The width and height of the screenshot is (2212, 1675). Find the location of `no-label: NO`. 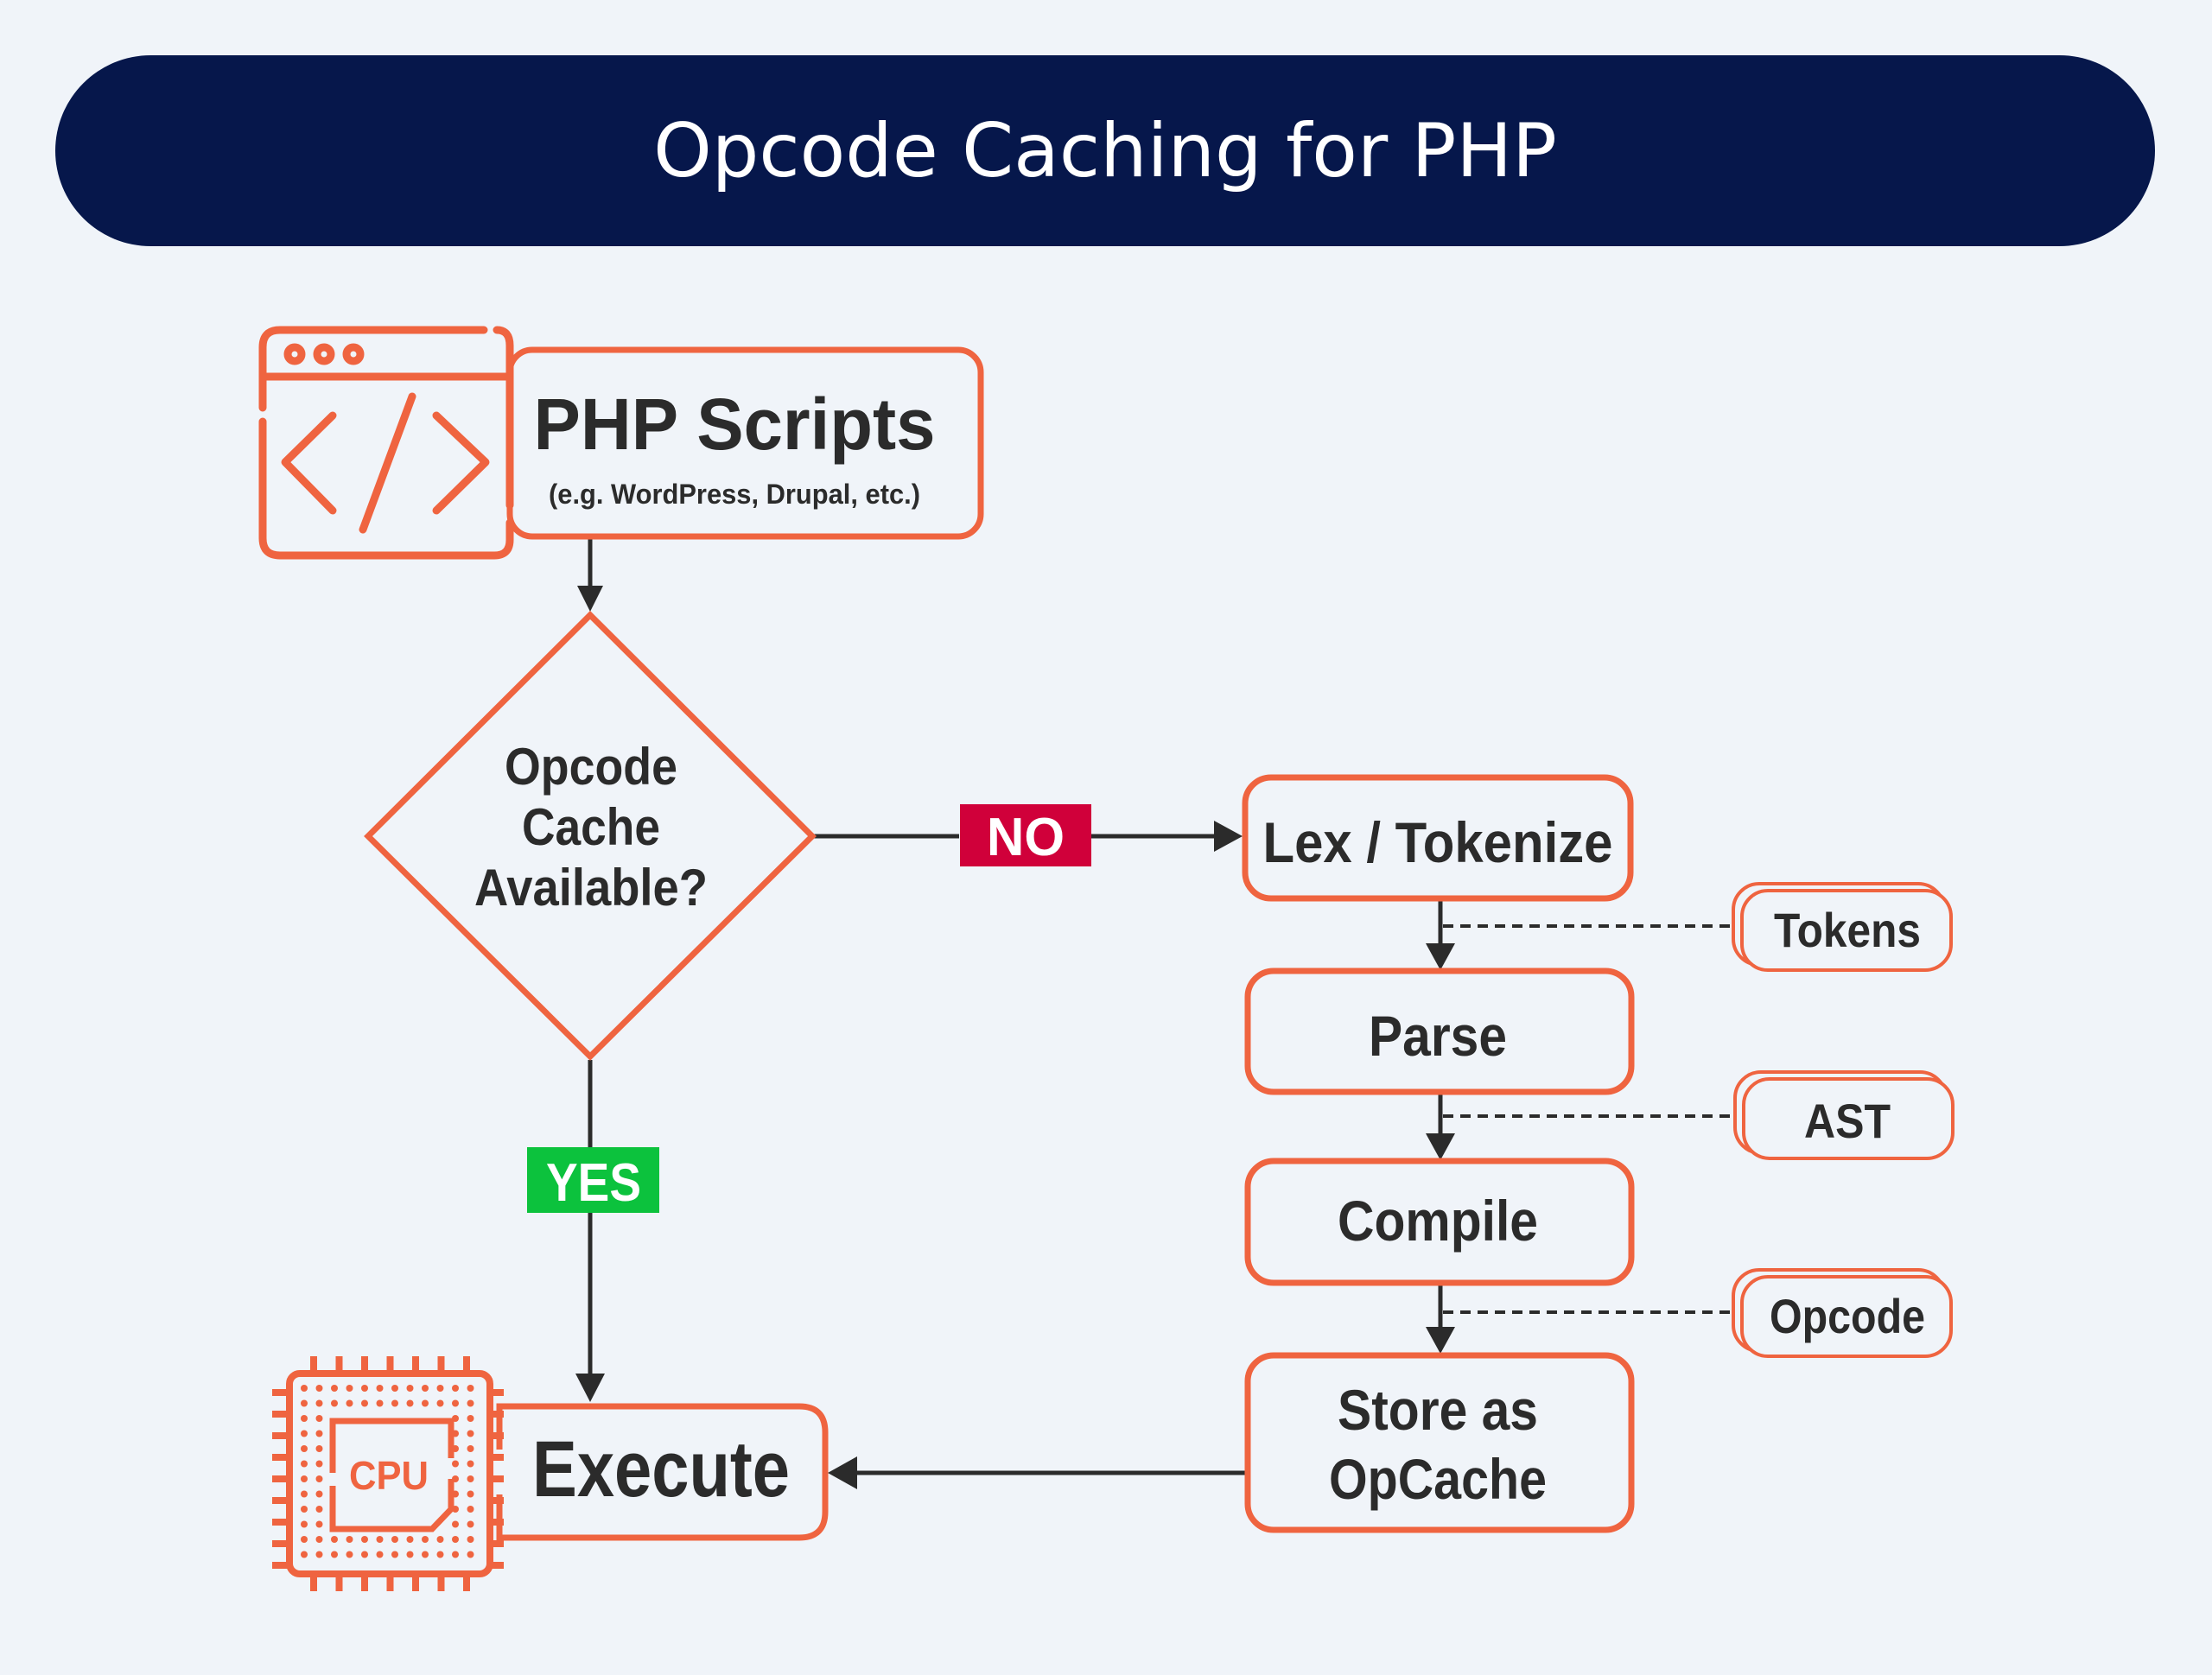

no-label: NO is located at coordinates (1026, 837).